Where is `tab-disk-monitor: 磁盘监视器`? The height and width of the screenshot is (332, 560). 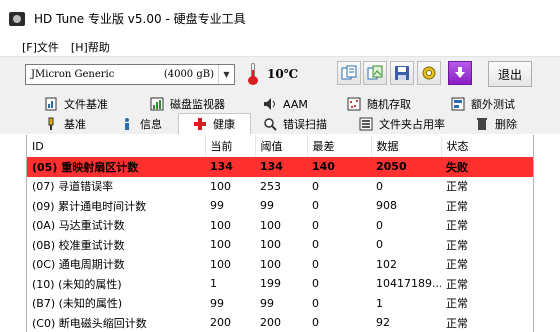 tab-disk-monitor: 磁盘监视器 is located at coordinates (187, 104).